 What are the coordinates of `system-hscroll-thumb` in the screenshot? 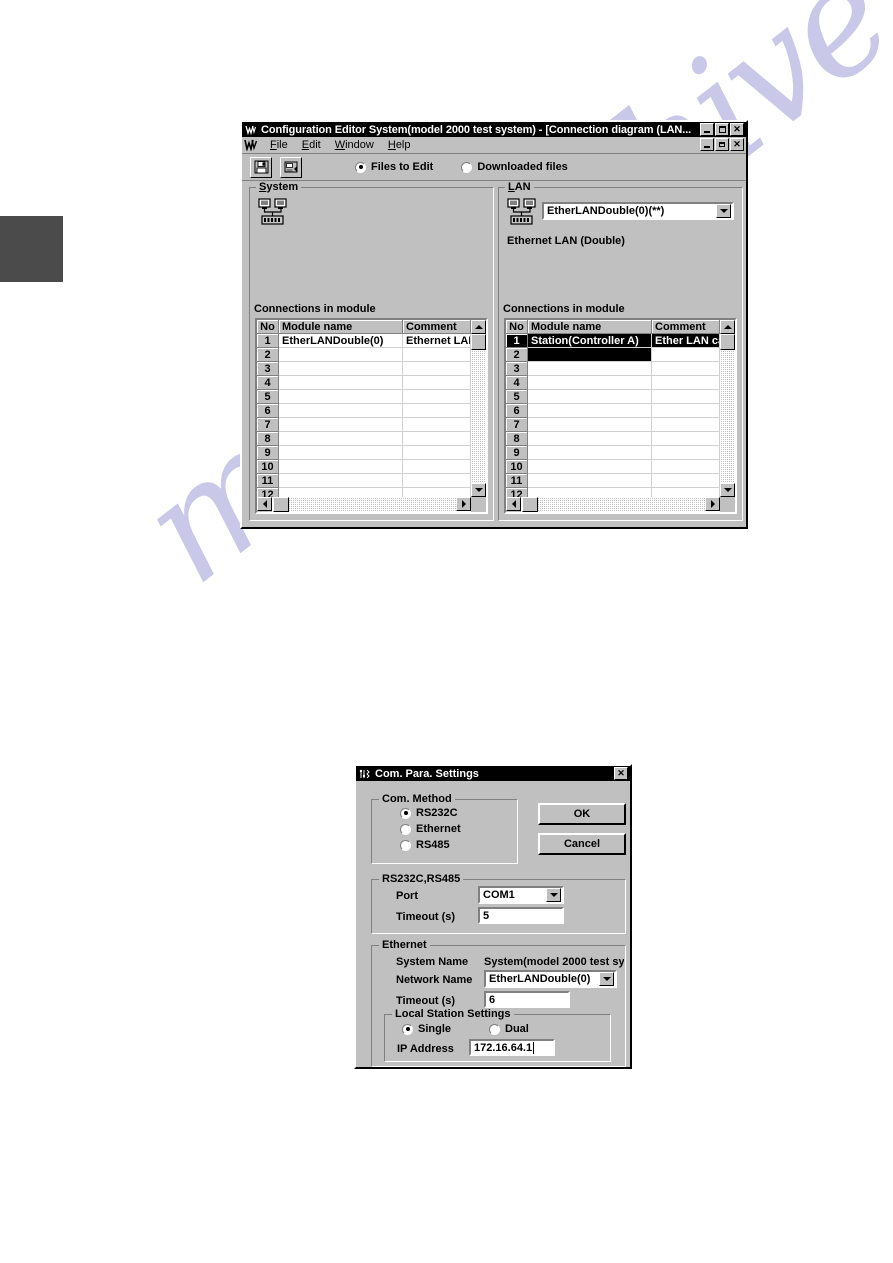 It's located at (281, 504).